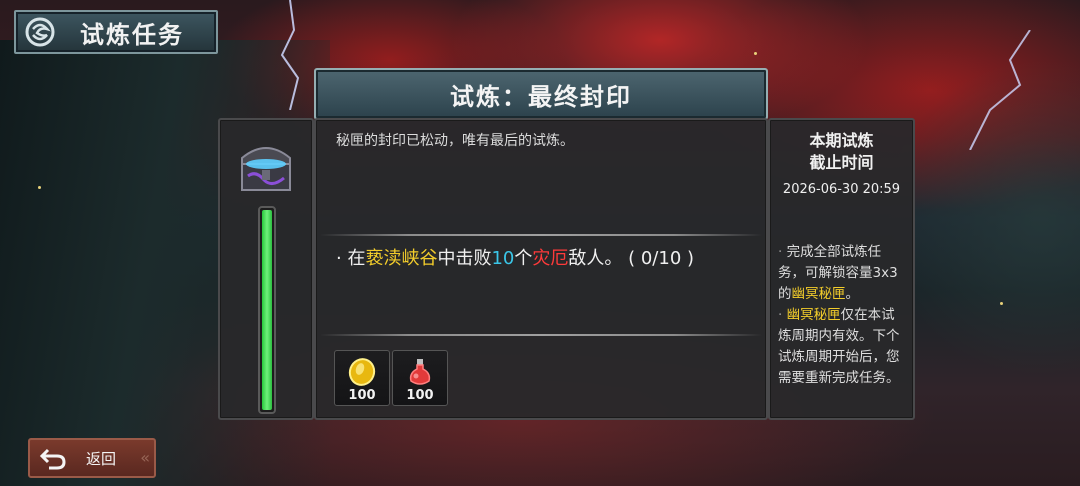 This screenshot has height=486, width=1080. I want to click on trial-progress-fill, so click(267, 310).